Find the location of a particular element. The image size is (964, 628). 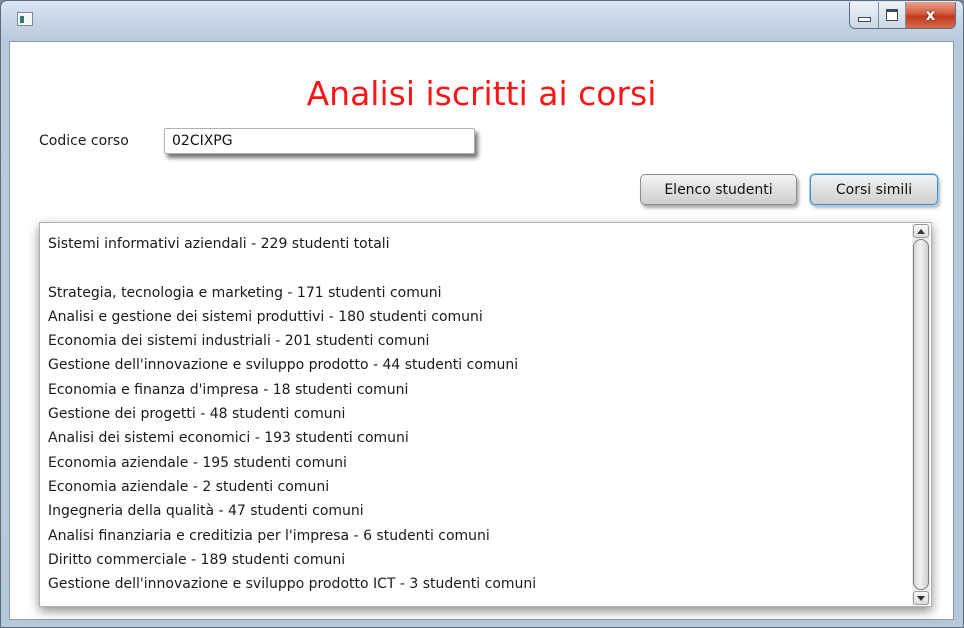

minimize-icon is located at coordinates (864, 19).